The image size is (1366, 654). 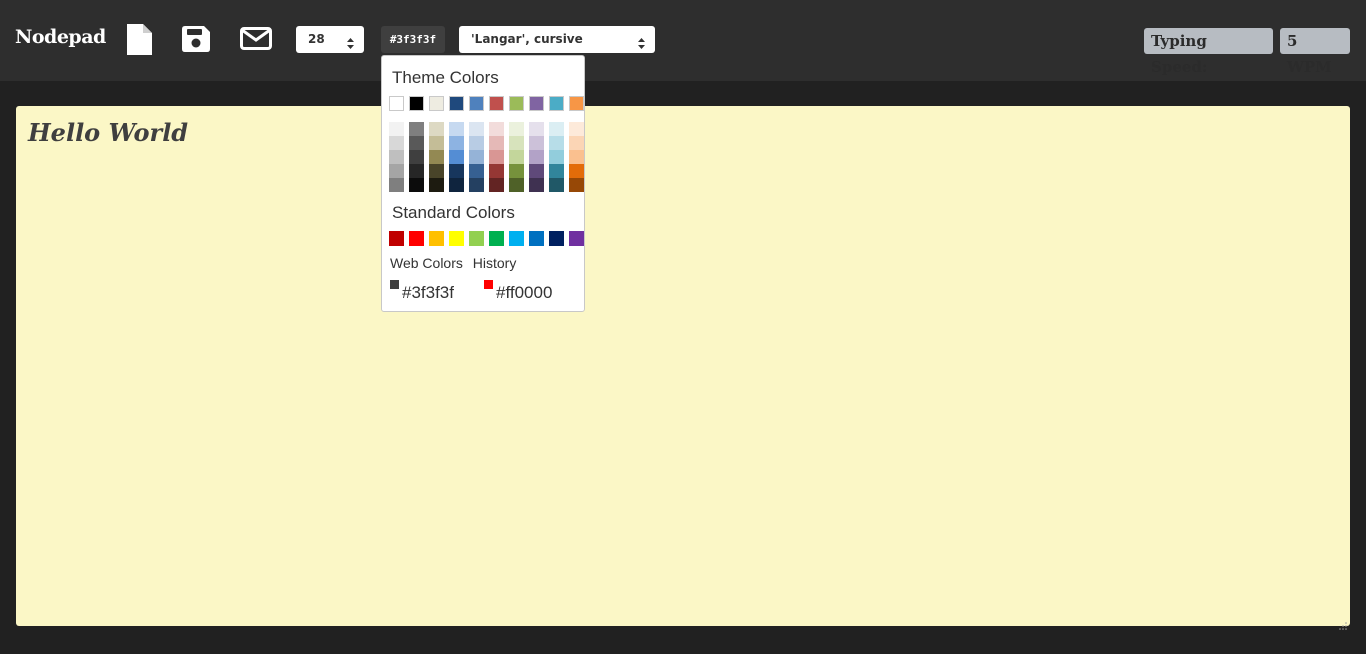 I want to click on theme-shades-grid, so click(x=486, y=157).